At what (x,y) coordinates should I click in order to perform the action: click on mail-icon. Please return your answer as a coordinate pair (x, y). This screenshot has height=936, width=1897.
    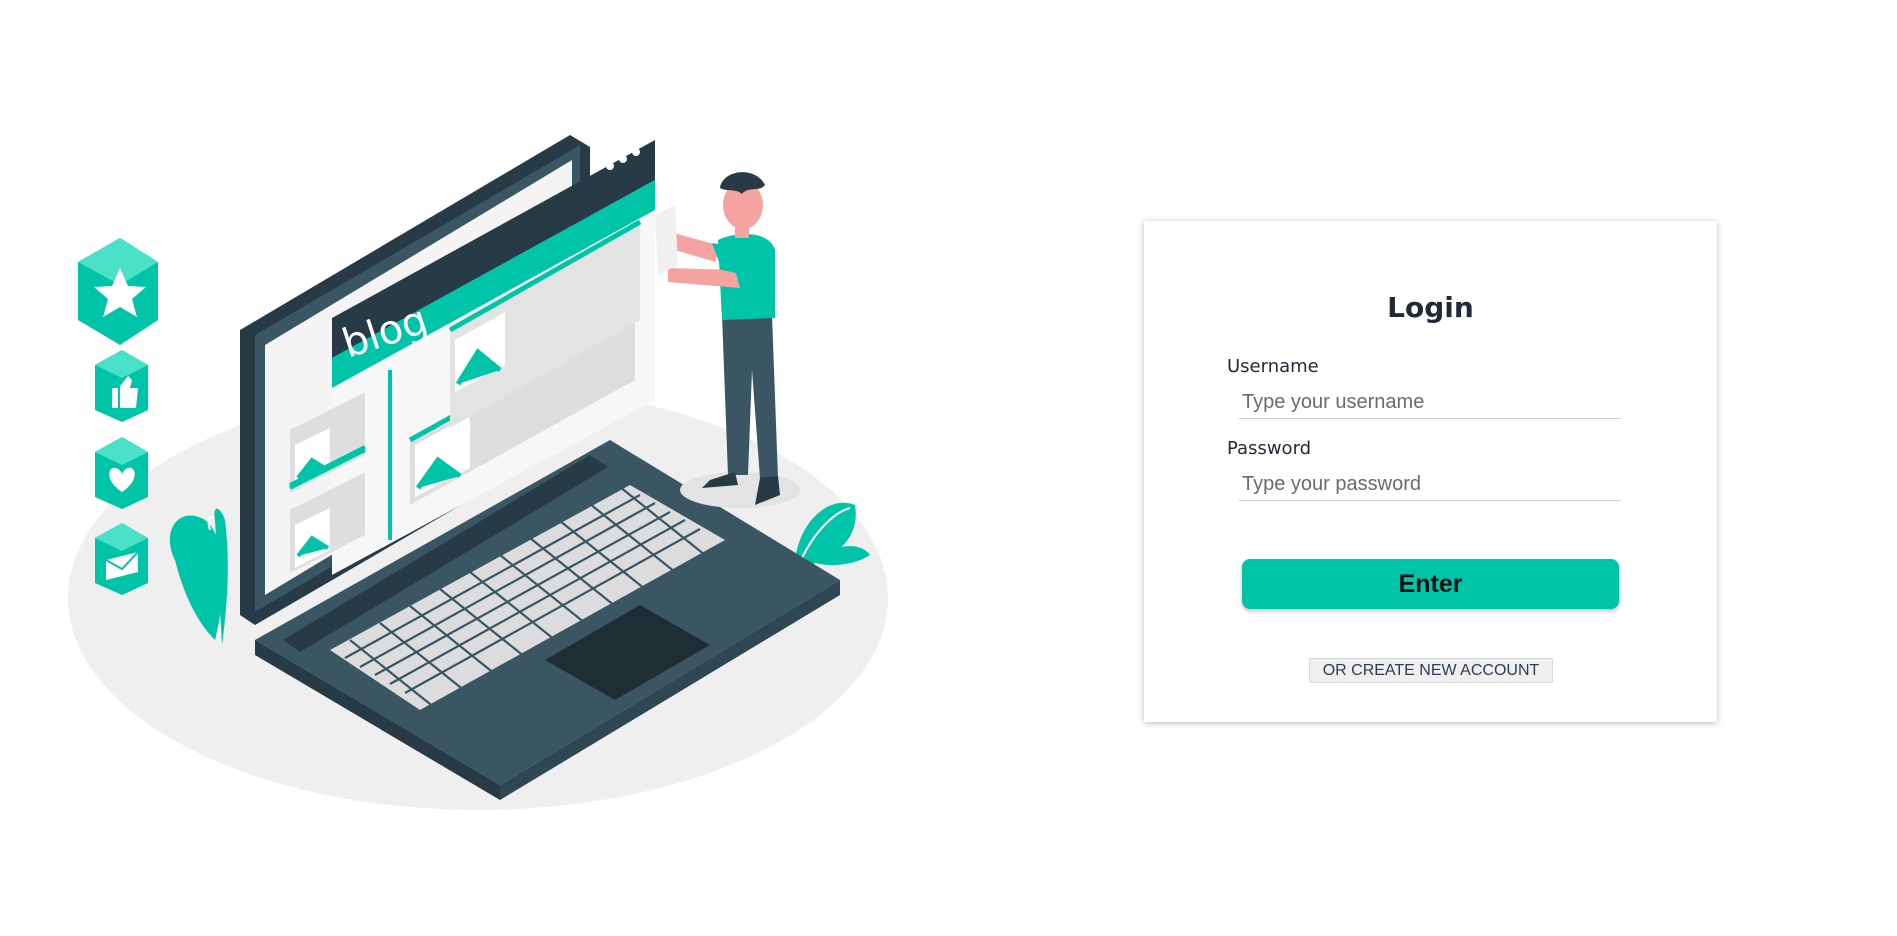
    Looking at the image, I should click on (121, 559).